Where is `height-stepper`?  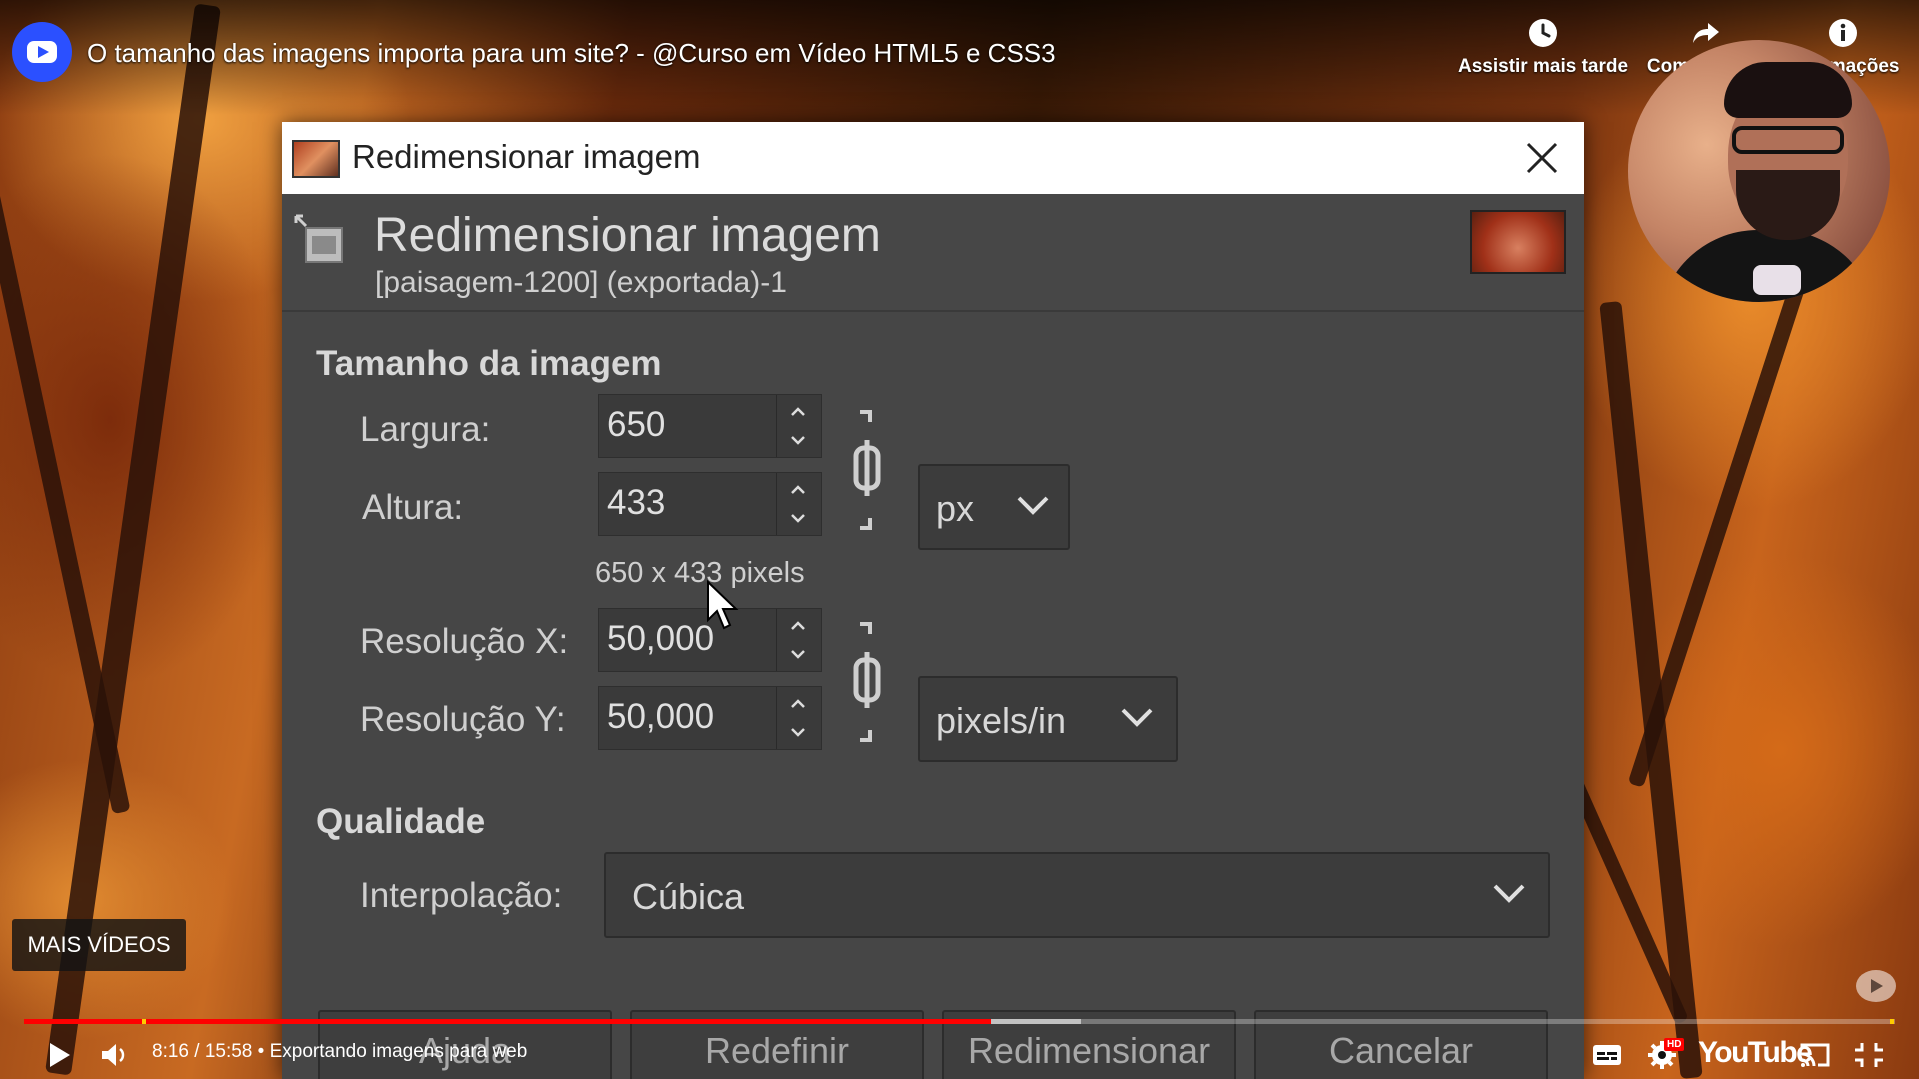
height-stepper is located at coordinates (798, 504).